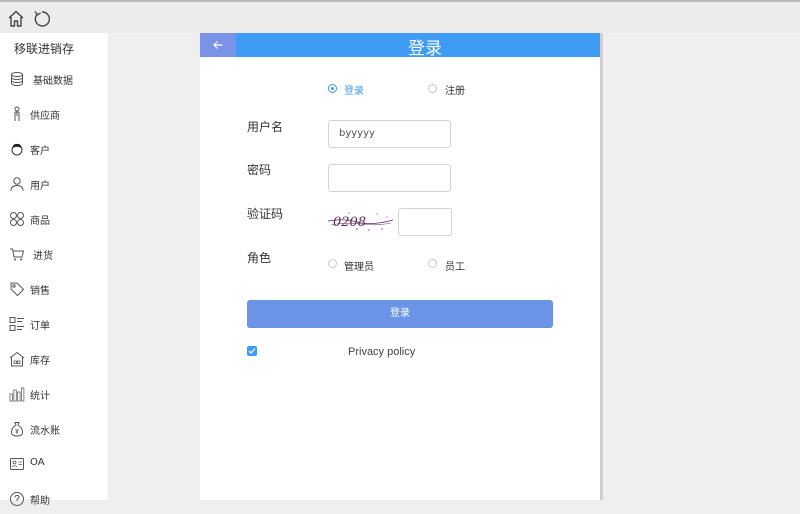 Image resolution: width=800 pixels, height=514 pixels. Describe the element at coordinates (17, 499) in the screenshot. I see `help-icon` at that location.